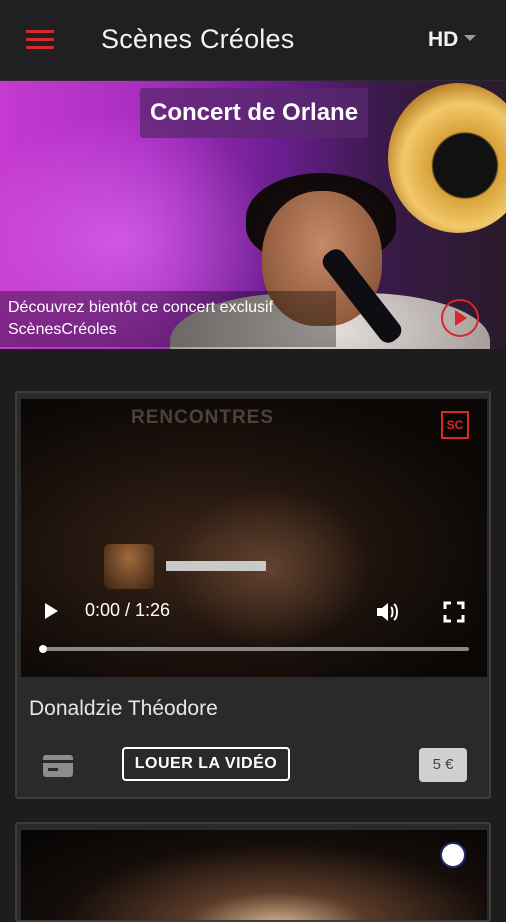 This screenshot has width=506, height=922. I want to click on keyboard, so click(216, 566).